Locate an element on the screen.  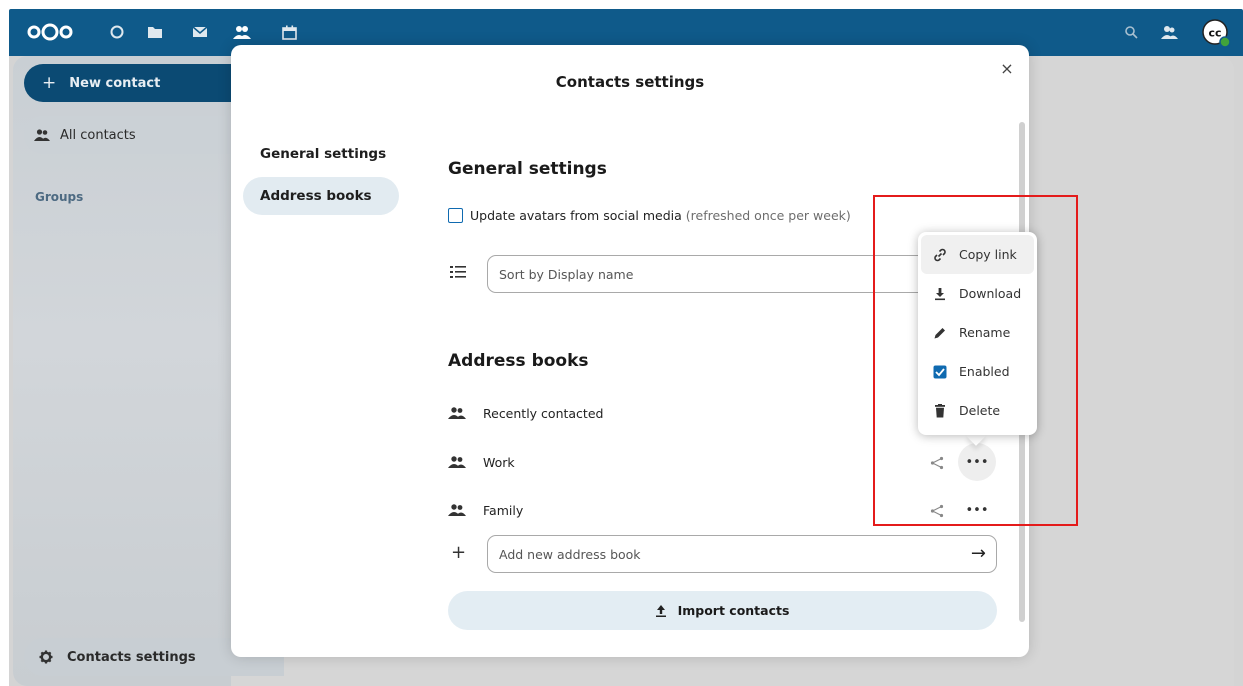
nav-address-books: Address books is located at coordinates (321, 196).